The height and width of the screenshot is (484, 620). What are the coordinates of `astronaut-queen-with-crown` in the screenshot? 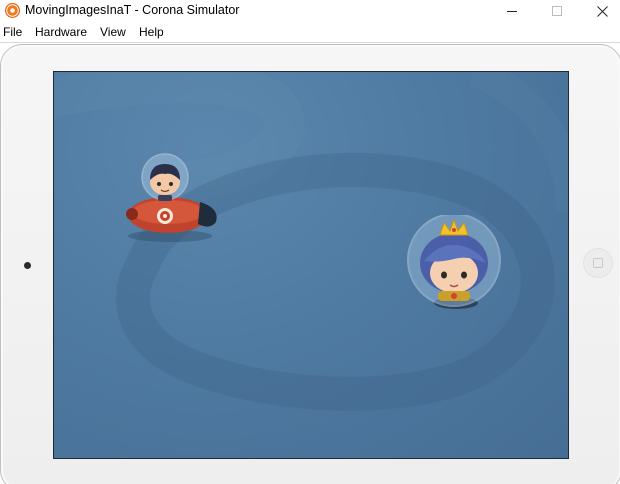 It's located at (454, 265).